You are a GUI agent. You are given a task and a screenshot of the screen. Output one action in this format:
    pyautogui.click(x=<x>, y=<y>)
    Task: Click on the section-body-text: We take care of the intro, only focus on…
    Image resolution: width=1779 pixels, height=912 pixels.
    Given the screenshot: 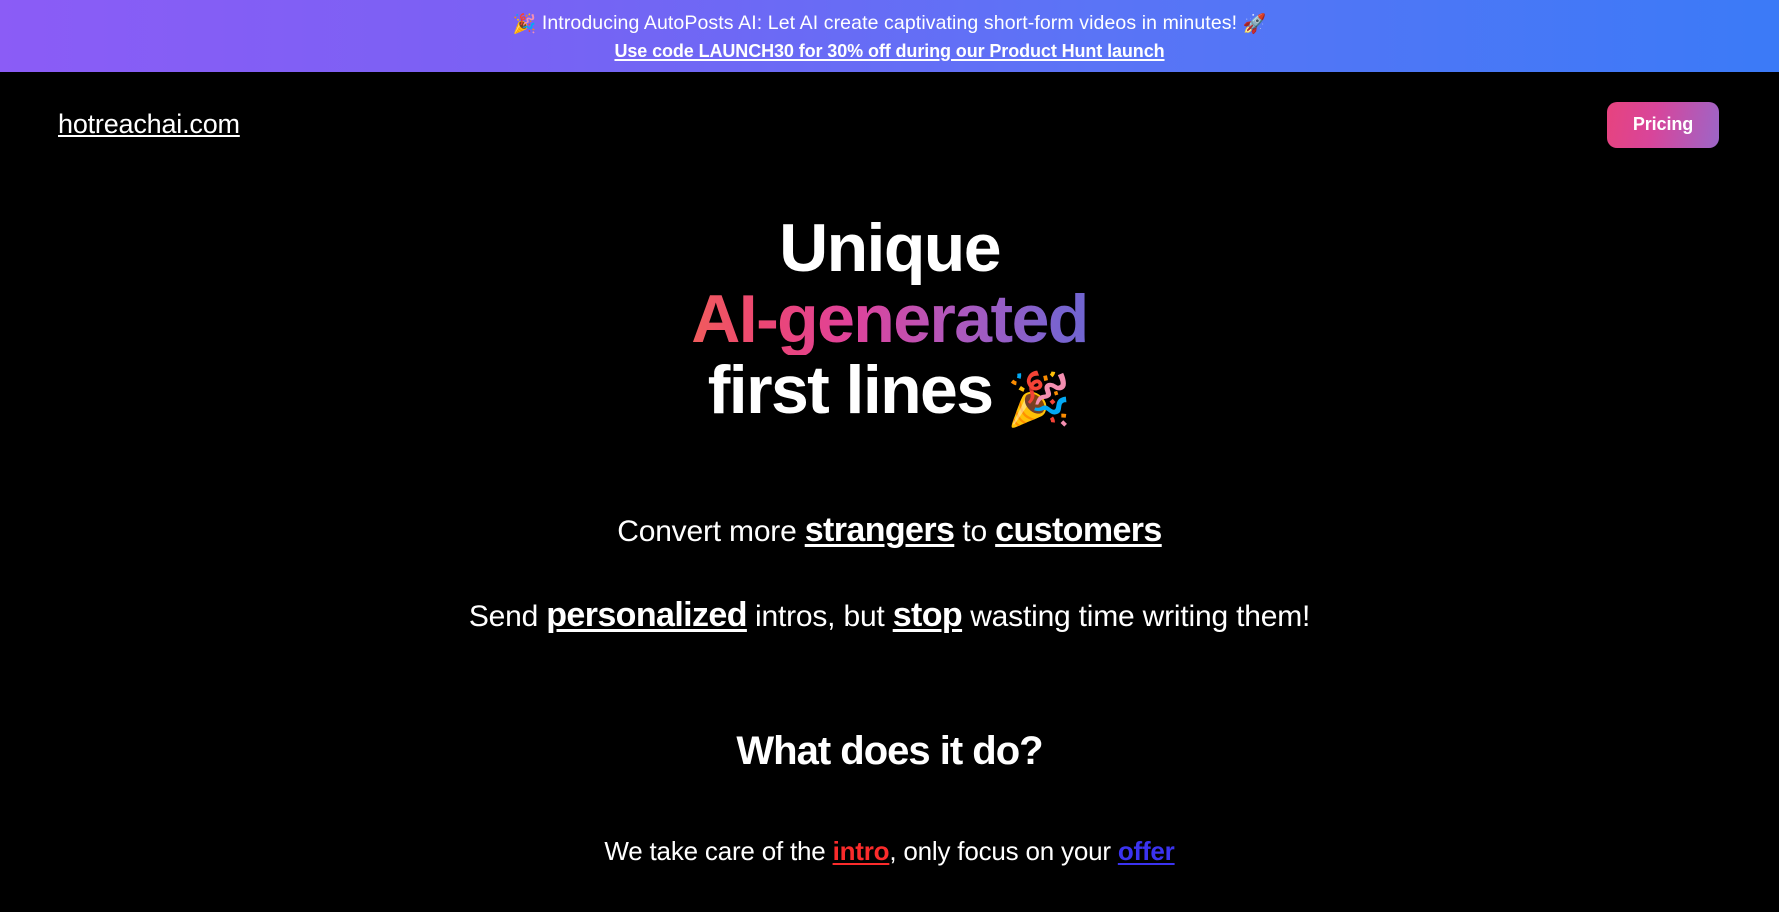 What is the action you would take?
    pyautogui.click(x=889, y=851)
    